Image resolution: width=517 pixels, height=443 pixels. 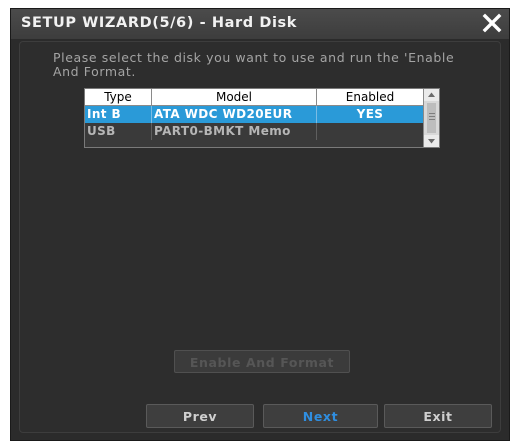 What do you see at coordinates (234, 97) in the screenshot?
I see `column-header-model: Model` at bounding box center [234, 97].